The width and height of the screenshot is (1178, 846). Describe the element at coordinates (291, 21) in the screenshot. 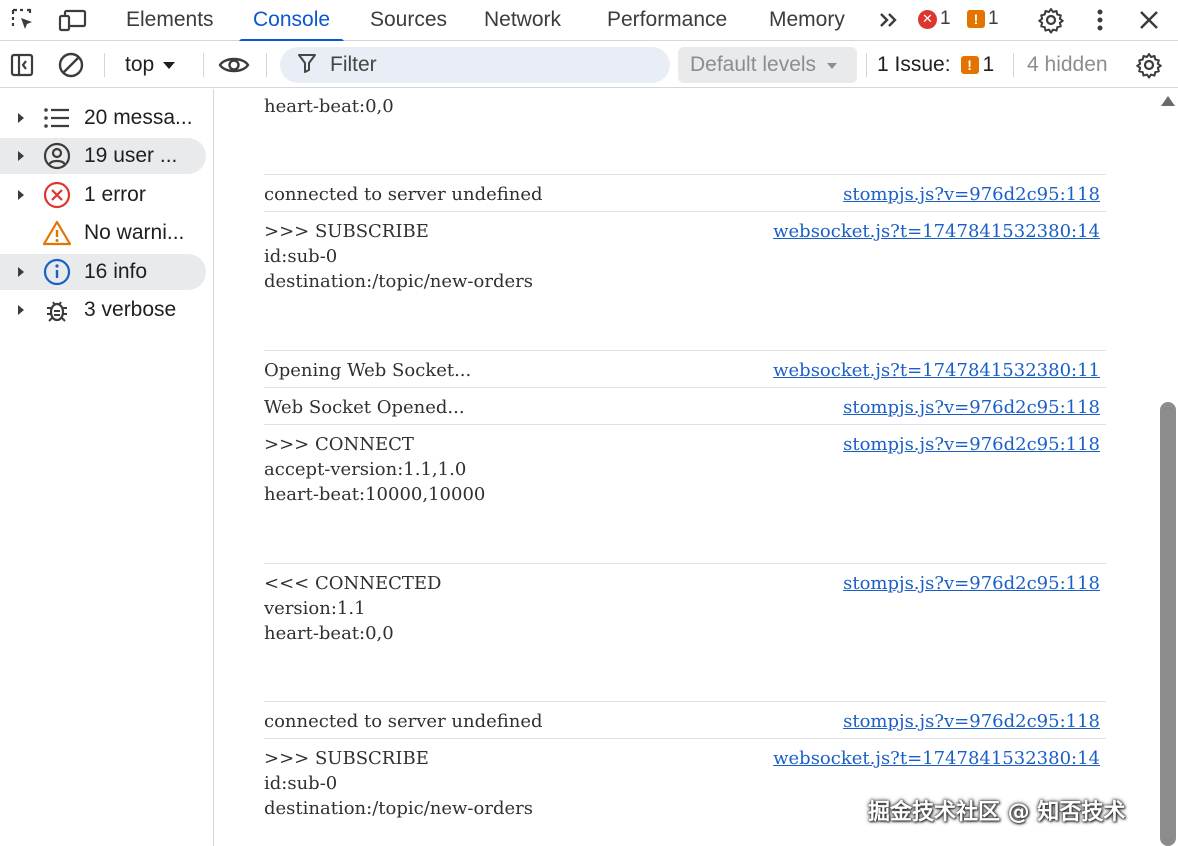

I see `tab-console: Console` at that location.